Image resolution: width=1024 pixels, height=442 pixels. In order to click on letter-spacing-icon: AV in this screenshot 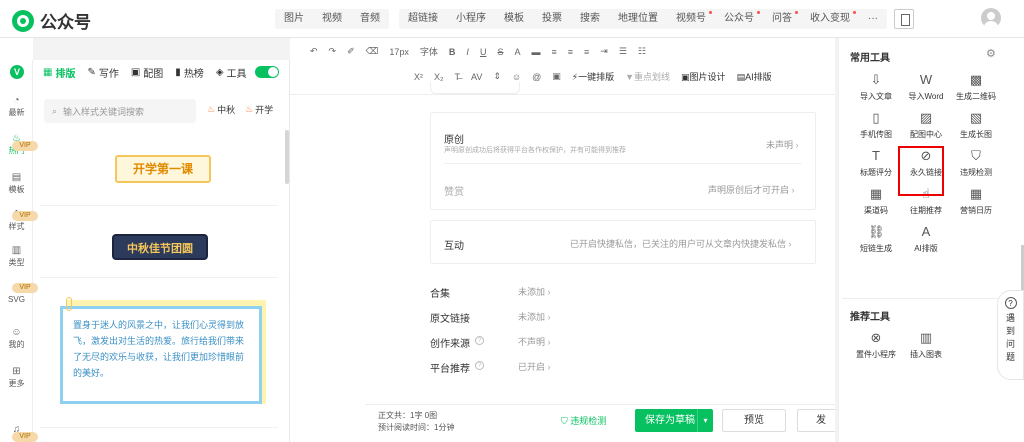, I will do `click(476, 77)`.